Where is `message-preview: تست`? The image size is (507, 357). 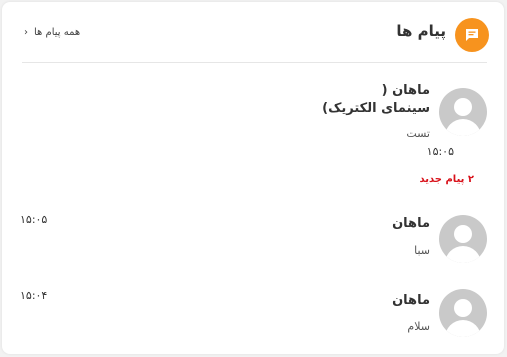 message-preview: تست is located at coordinates (418, 133).